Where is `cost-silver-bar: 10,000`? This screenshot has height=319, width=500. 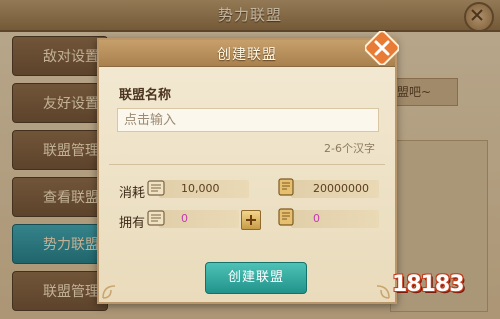
cost-silver-bar: 10,000 is located at coordinates (204, 189).